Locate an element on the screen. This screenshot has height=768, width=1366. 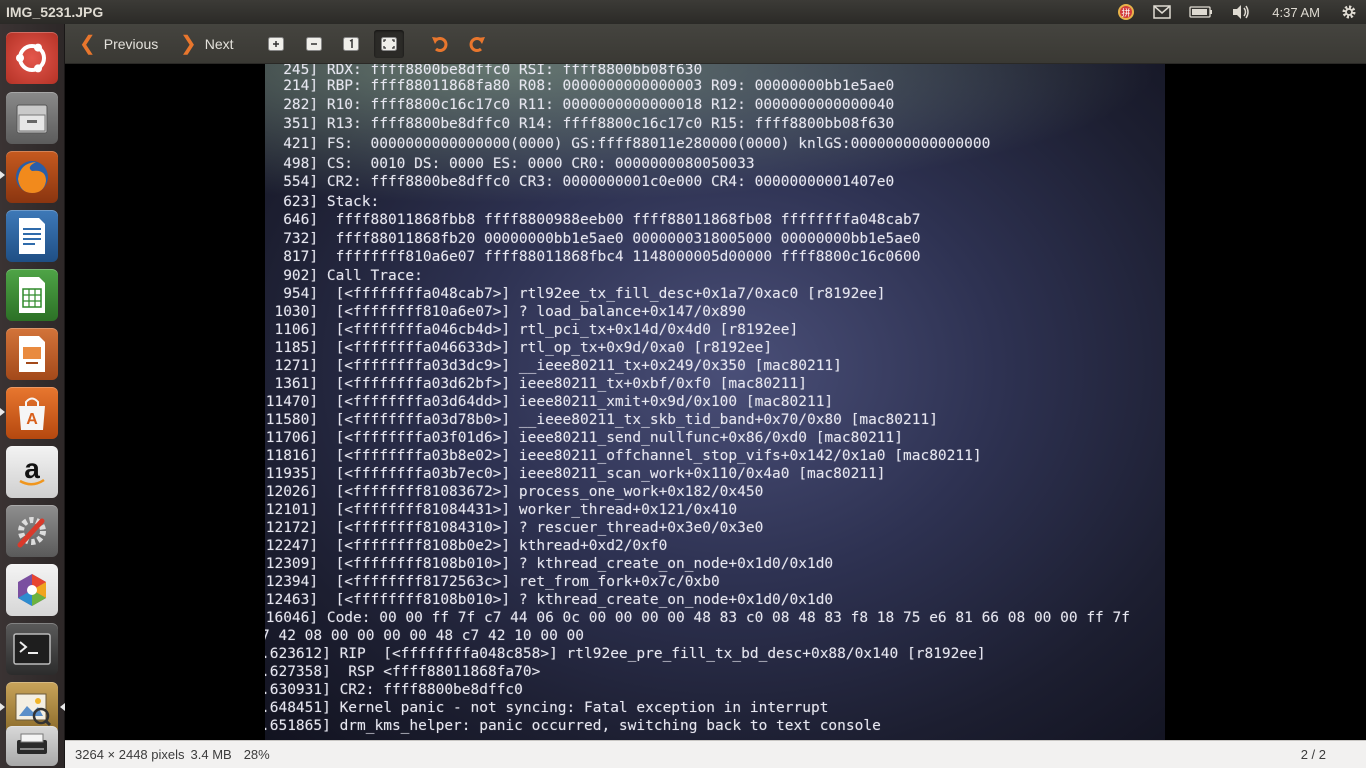
zoom-out-button is located at coordinates (314, 44).